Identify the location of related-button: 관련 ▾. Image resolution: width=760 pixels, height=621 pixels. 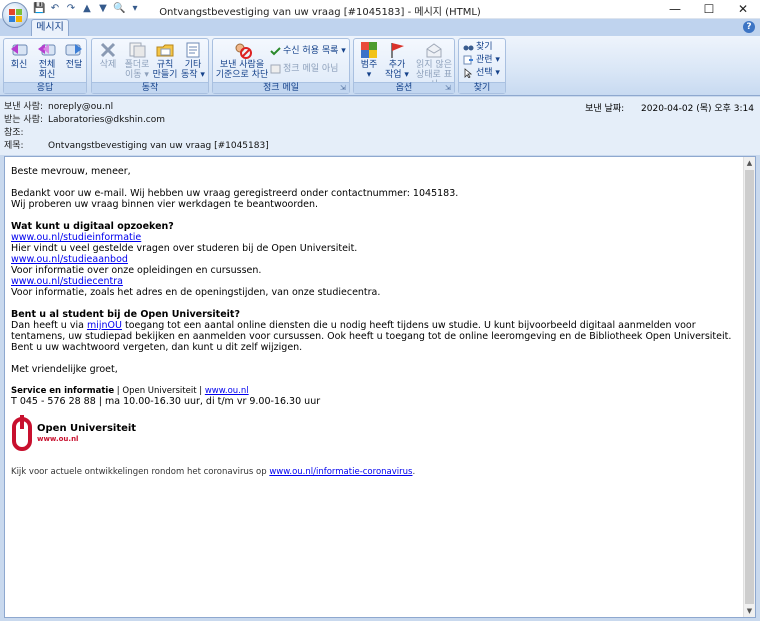
(481, 60).